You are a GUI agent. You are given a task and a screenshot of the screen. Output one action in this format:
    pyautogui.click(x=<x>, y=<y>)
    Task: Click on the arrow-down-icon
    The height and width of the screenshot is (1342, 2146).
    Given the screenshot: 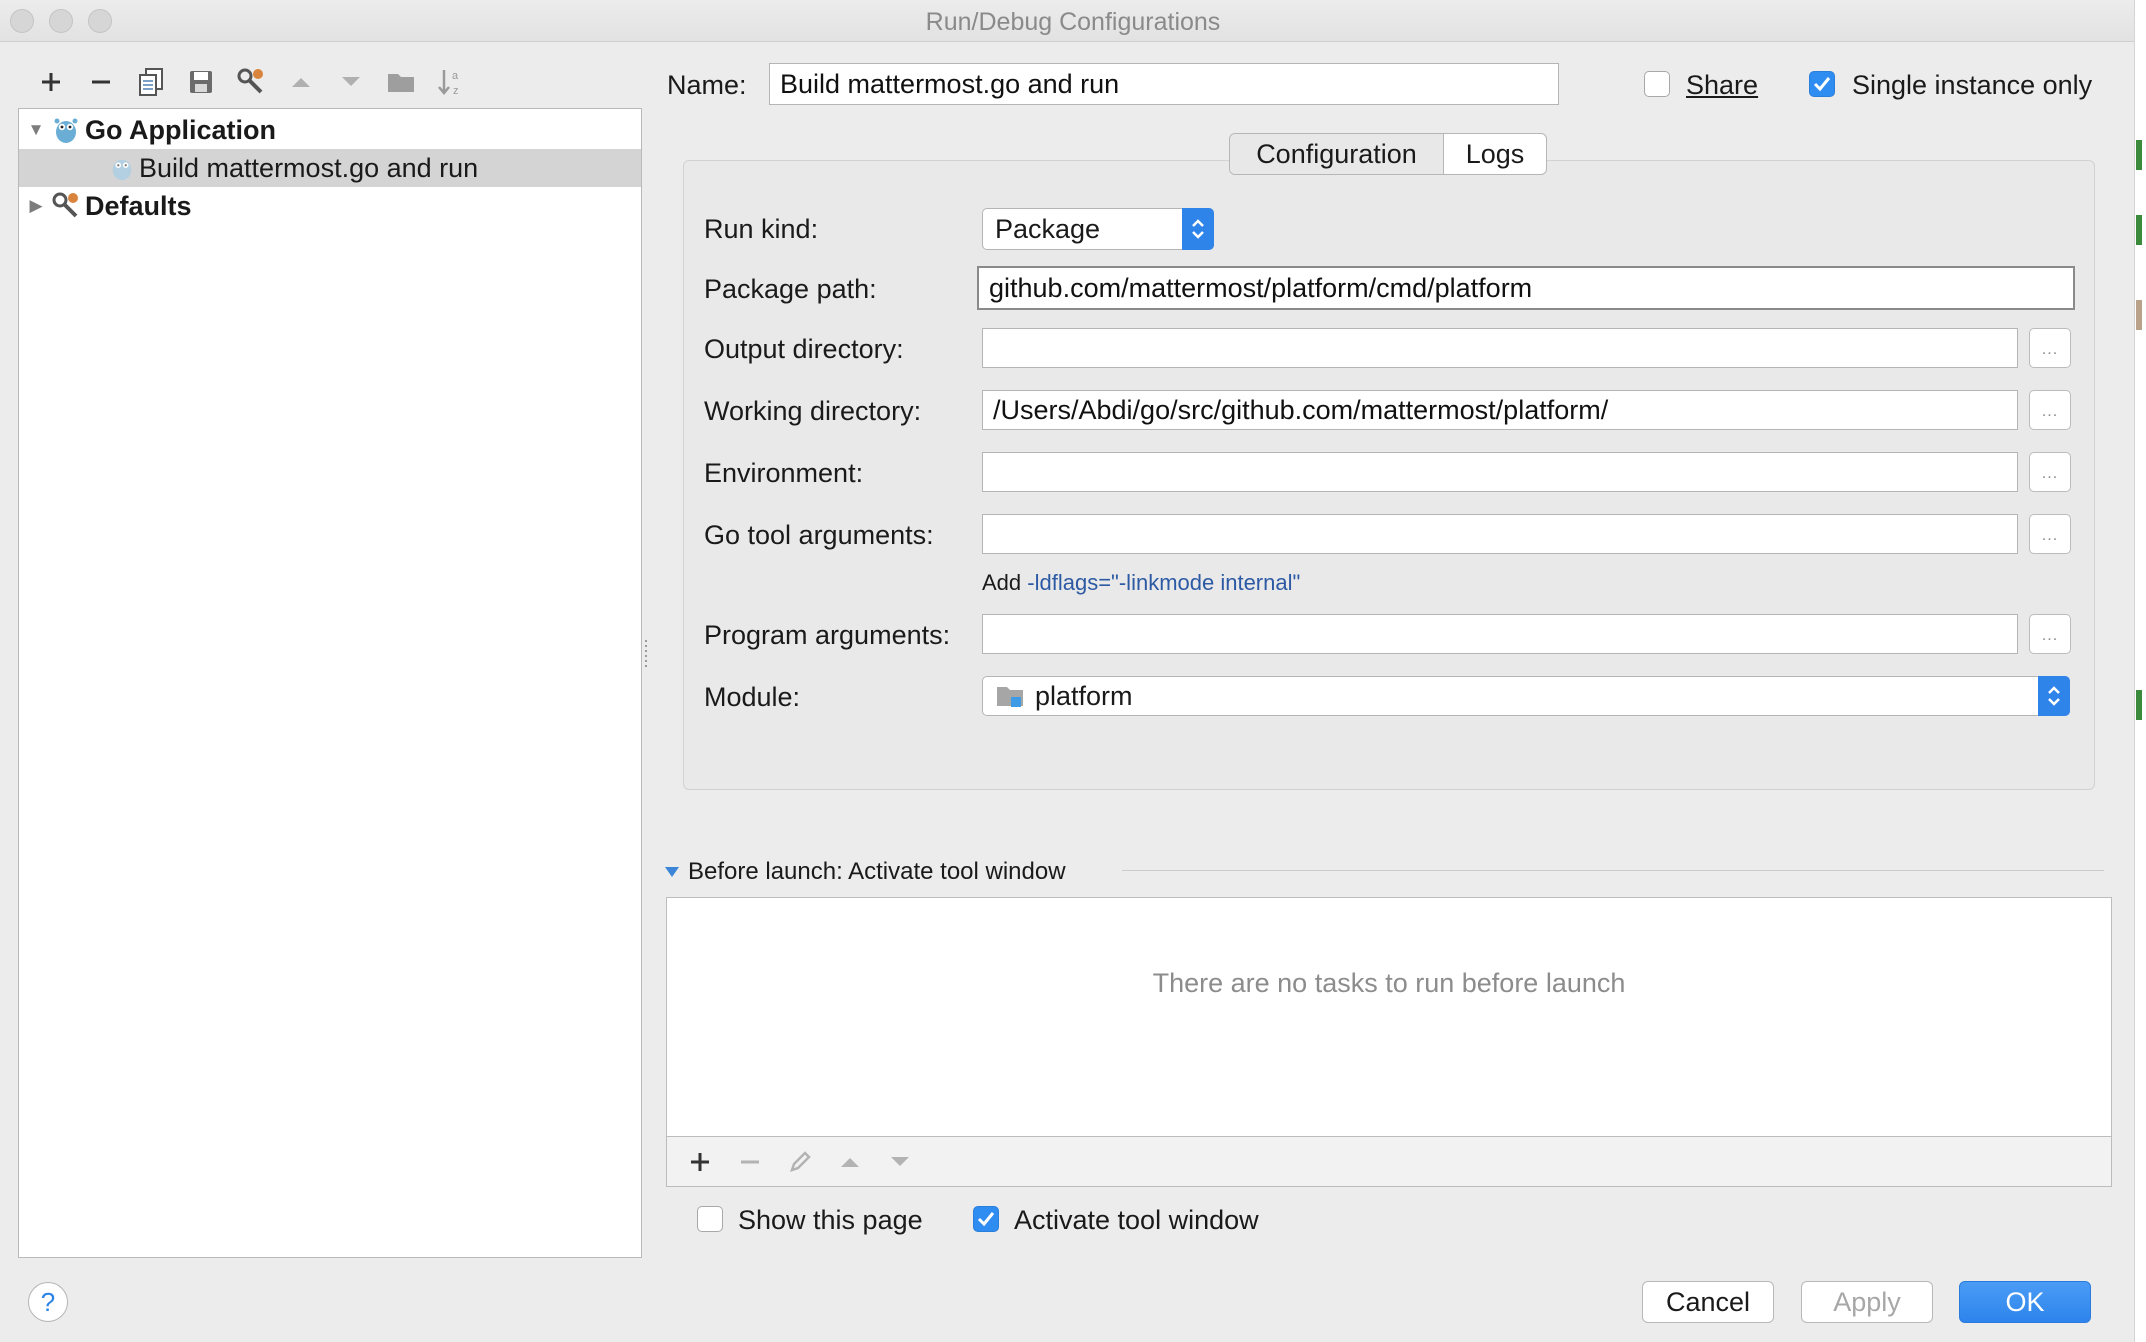 What is the action you would take?
    pyautogui.click(x=900, y=1161)
    